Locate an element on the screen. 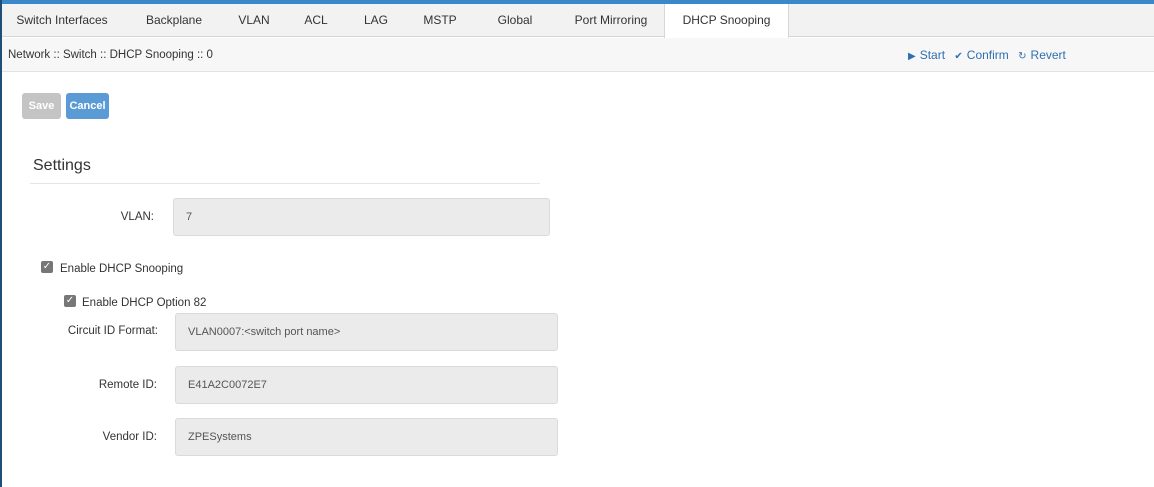 This screenshot has height=487, width=1154. confirm-button: ✔ Confirm is located at coordinates (981, 56).